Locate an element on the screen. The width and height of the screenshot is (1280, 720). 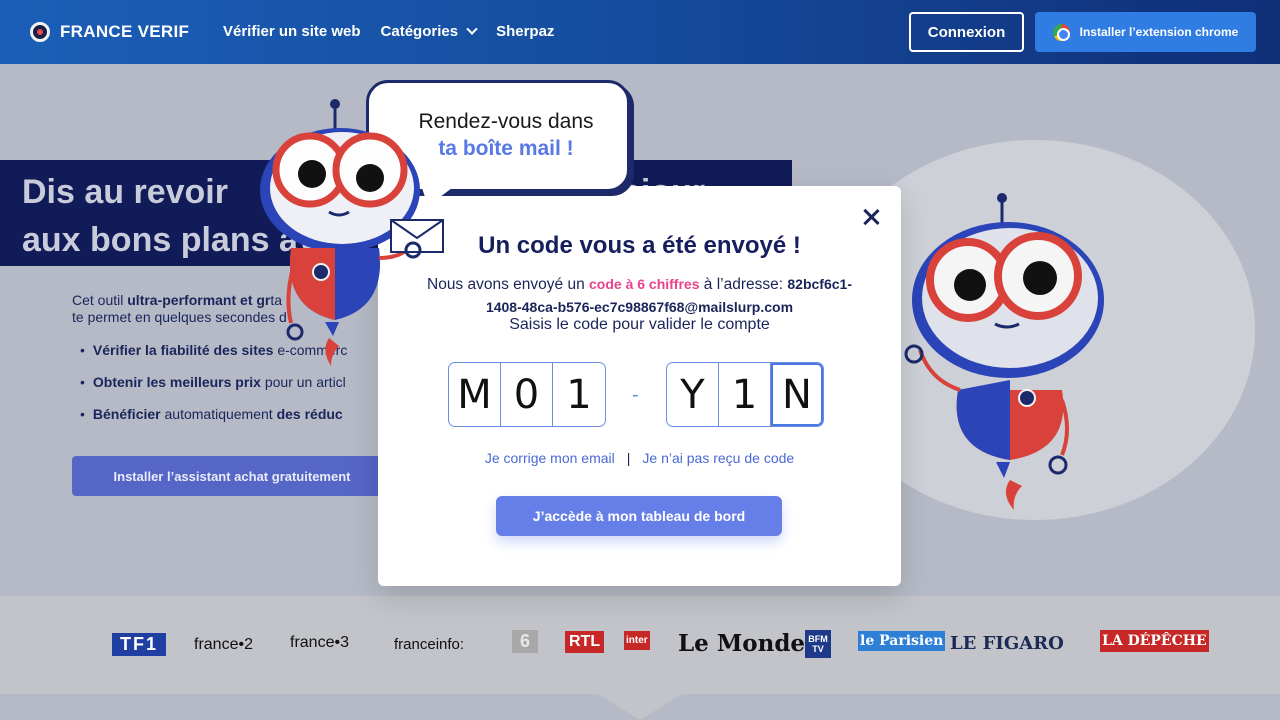
nav-label: Sherpaz is located at coordinates (525, 31).